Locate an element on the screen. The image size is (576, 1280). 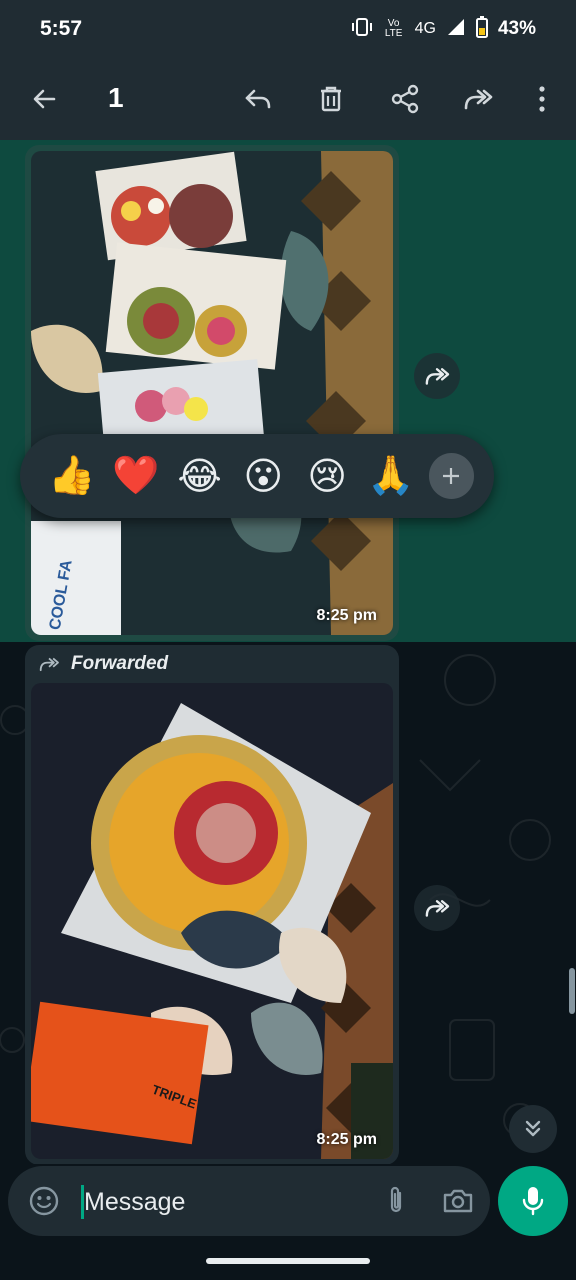
reply-icon is located at coordinates (258, 99).